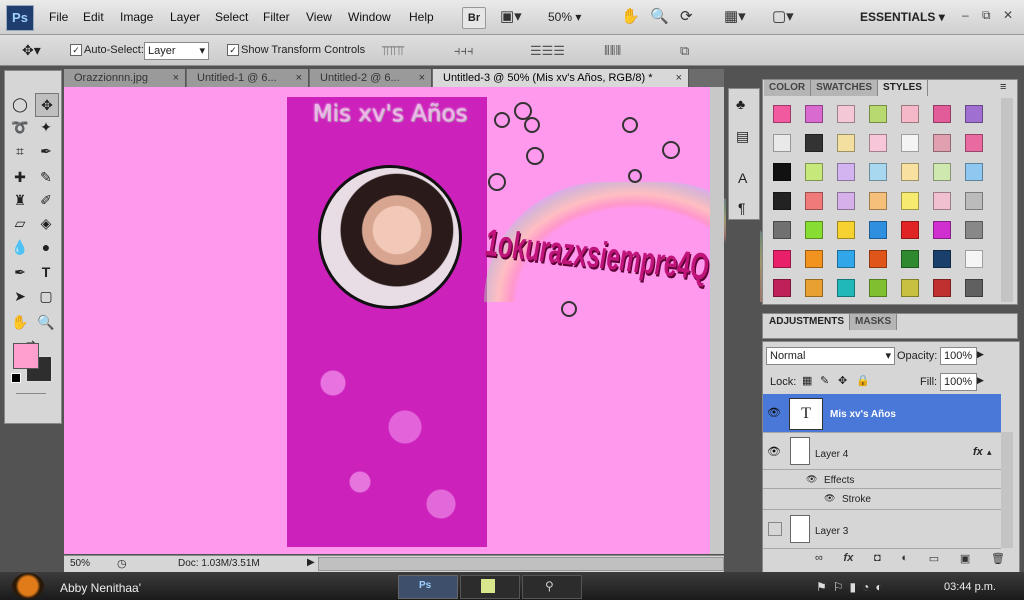  Describe the element at coordinates (46, 272) in the screenshot. I see `type-tool-icon: T` at that location.